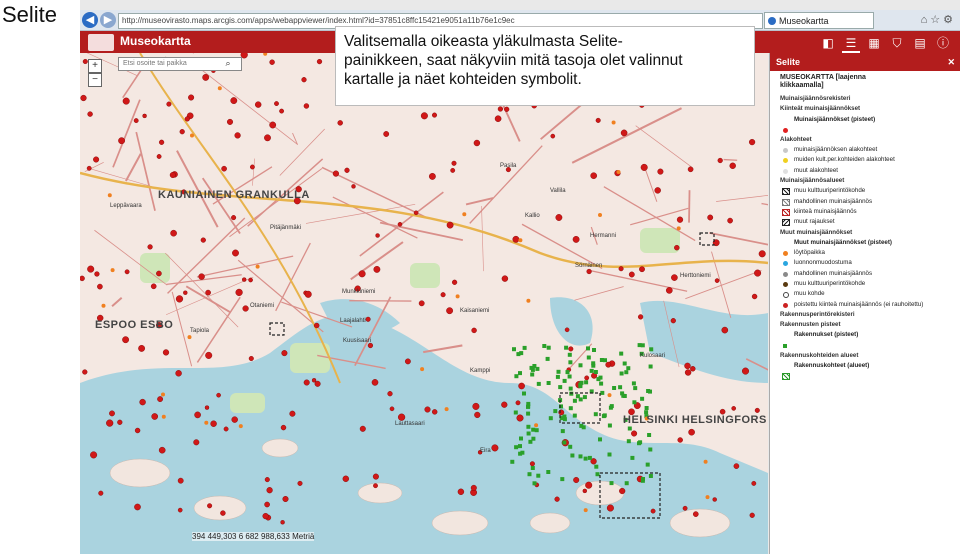  What do you see at coordinates (835, 119) in the screenshot?
I see `legend-row-label: Muinaisjäännökset (pisteet)` at bounding box center [835, 119].